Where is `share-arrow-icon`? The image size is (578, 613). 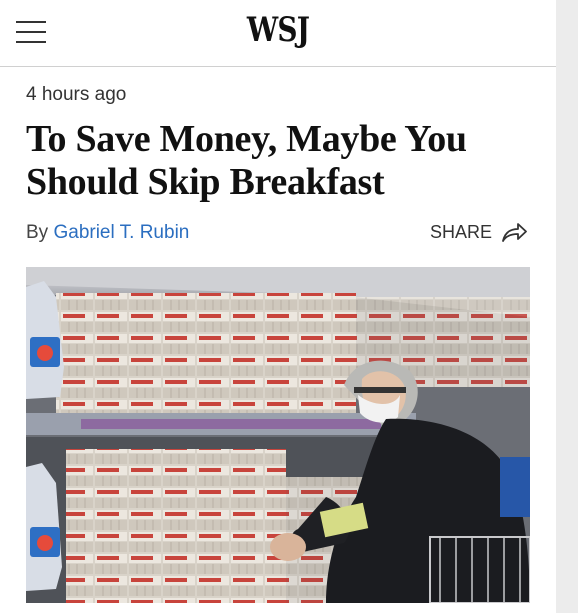
share-arrow-icon is located at coordinates (514, 232).